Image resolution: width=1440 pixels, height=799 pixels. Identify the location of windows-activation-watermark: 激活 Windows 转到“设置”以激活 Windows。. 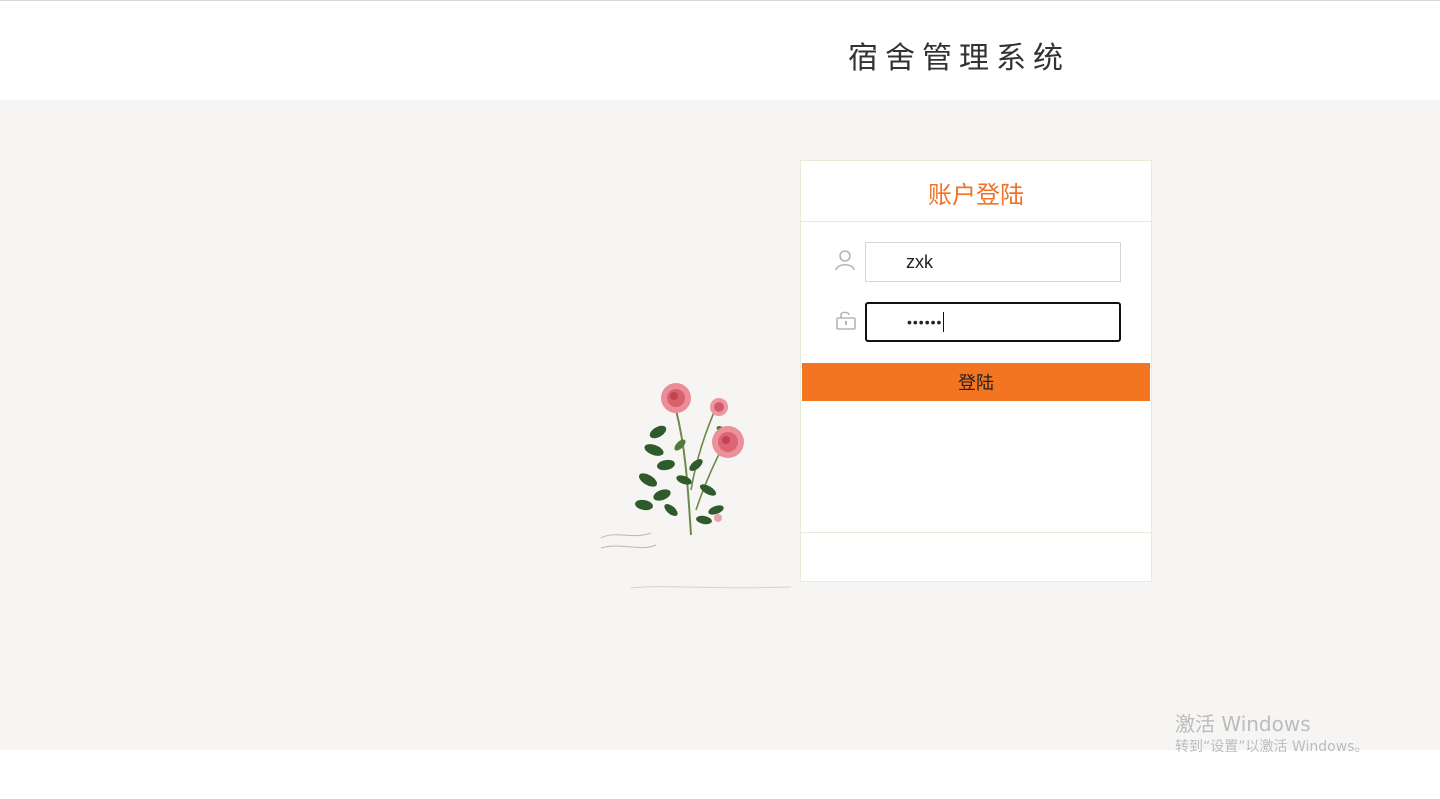
(1271, 735).